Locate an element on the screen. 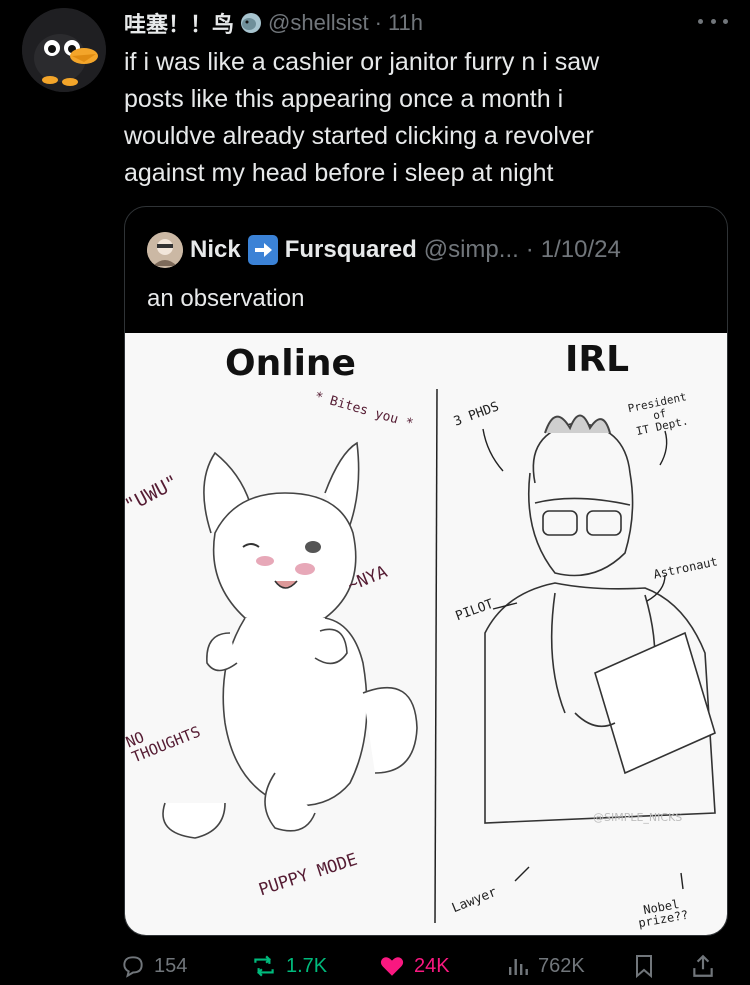  art-heading-online: Online is located at coordinates (290, 363).